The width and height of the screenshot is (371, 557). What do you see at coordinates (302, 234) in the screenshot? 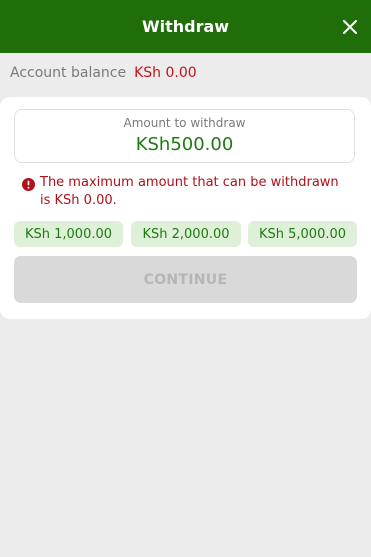
I see `quick-amount-5000: KSh 5,000.00` at bounding box center [302, 234].